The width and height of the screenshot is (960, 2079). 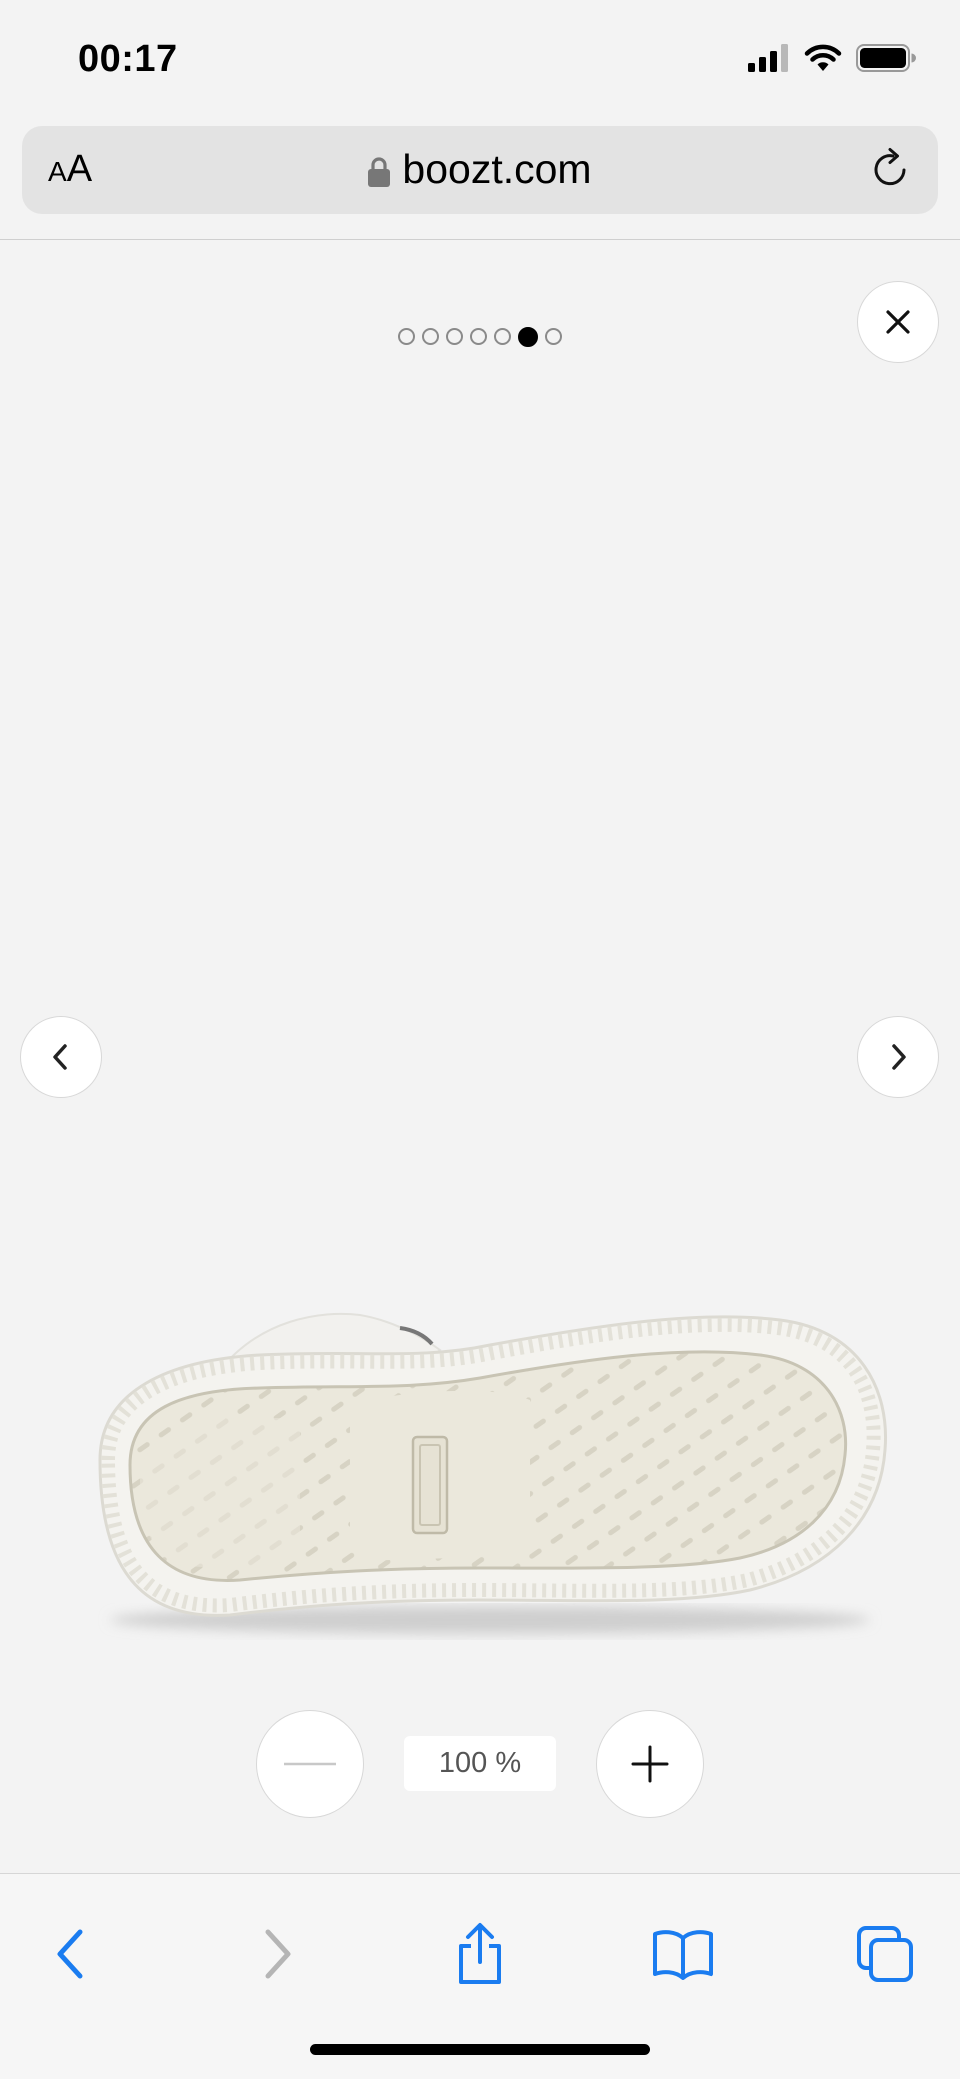 What do you see at coordinates (480, 60) in the screenshot?
I see `status-bar: 00:17` at bounding box center [480, 60].